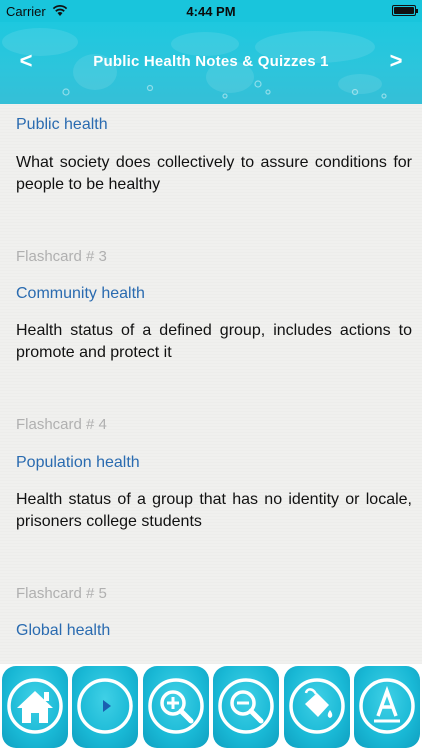 Image resolution: width=422 pixels, height=750 pixels. I want to click on page-title: Public Health Notes & Quizzes 1, so click(211, 61).